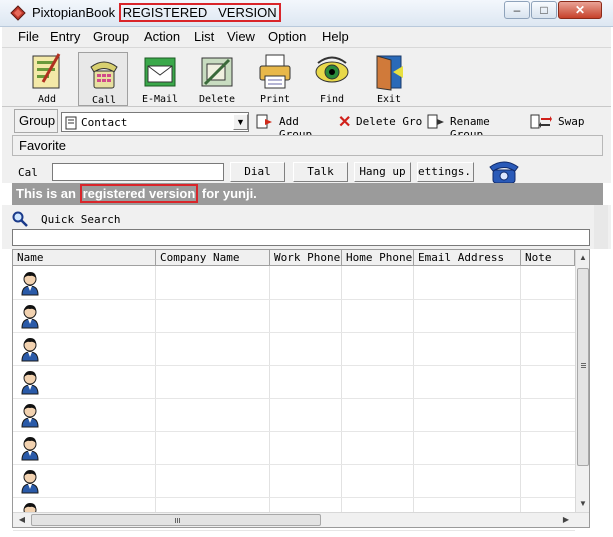 This screenshot has height=537, width=613. I want to click on close-button: ✕, so click(580, 10).